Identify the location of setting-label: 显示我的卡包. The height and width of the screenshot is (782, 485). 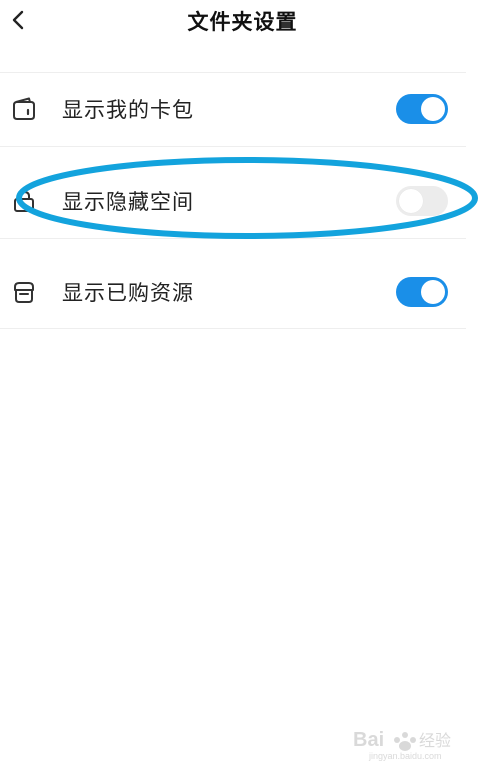
(128, 110).